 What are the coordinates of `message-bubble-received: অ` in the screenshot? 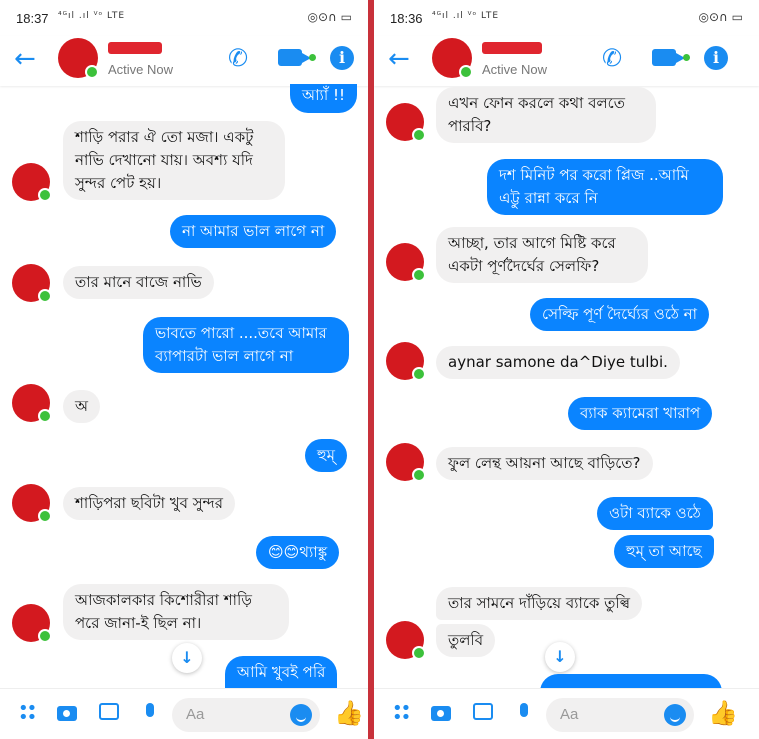 It's located at (81, 406).